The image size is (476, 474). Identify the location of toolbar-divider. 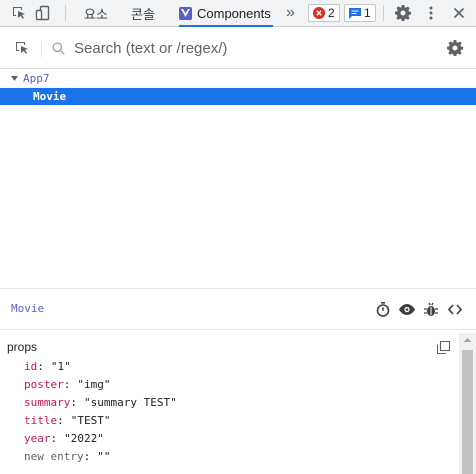
(41, 49).